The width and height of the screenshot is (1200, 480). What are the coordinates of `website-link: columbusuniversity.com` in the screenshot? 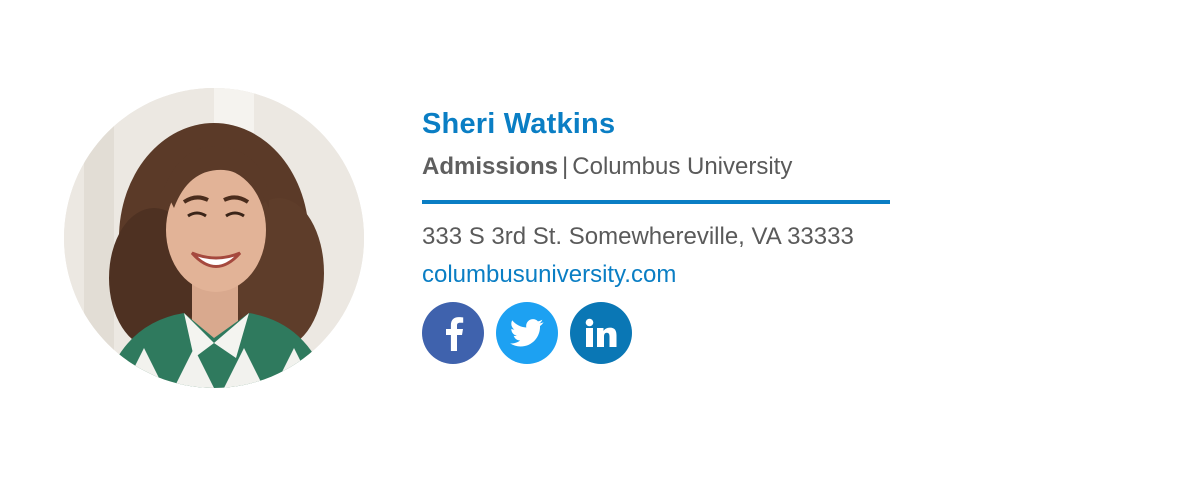 It's located at (549, 275).